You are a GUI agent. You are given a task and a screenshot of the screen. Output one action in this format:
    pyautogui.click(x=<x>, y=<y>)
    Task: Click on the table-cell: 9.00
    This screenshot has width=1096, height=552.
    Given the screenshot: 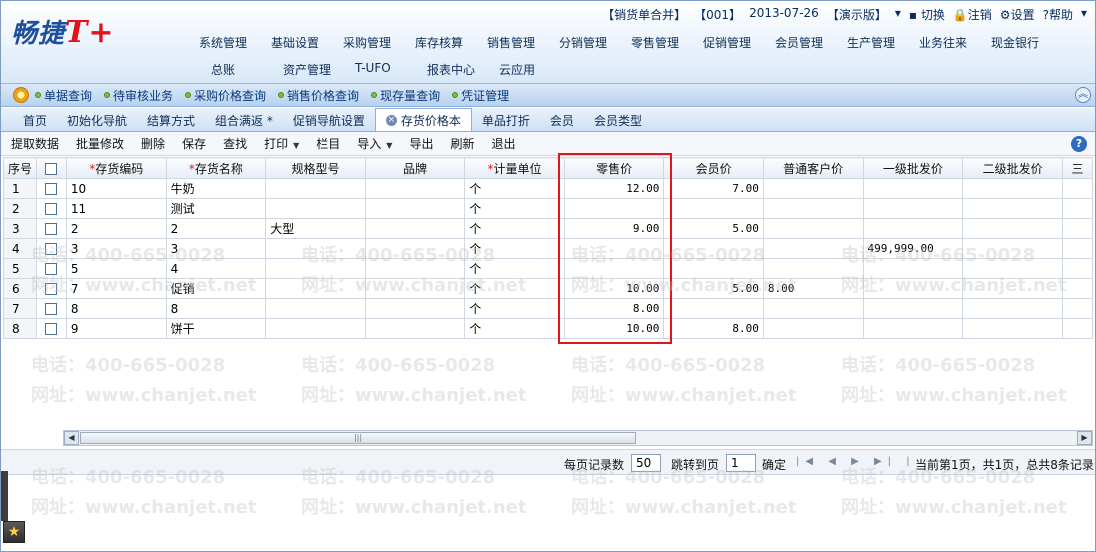 What is the action you would take?
    pyautogui.click(x=614, y=228)
    